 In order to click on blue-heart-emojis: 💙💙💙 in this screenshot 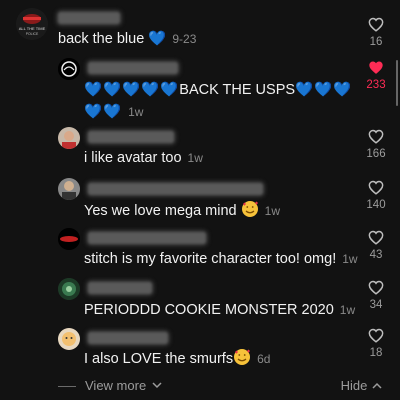, I will do `click(324, 90)`.